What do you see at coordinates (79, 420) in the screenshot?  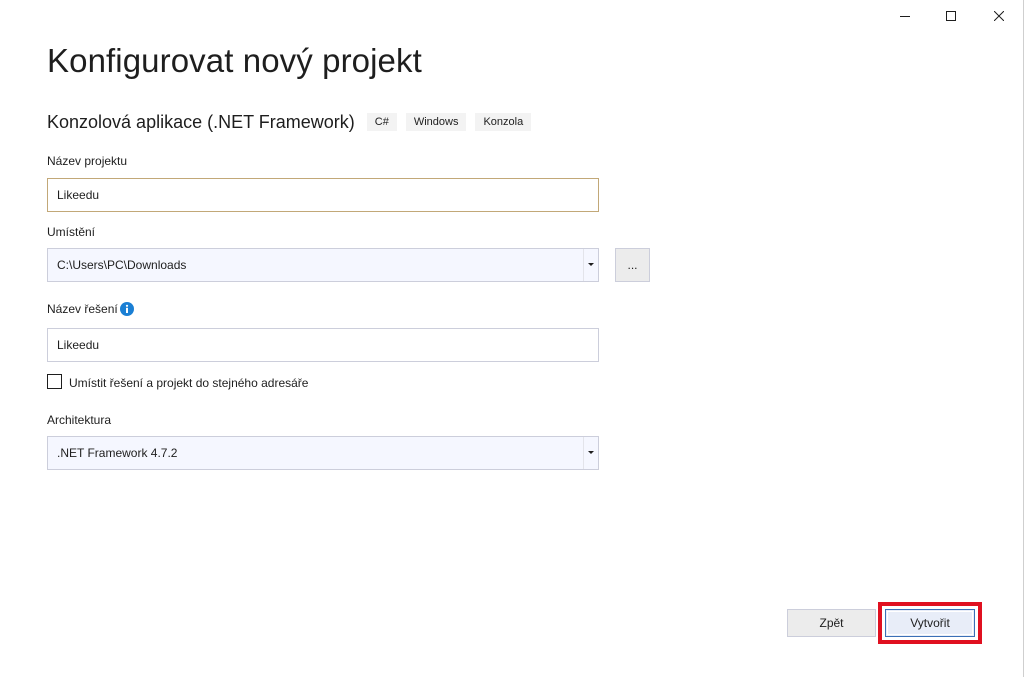 I see `framework-label: Architektura` at bounding box center [79, 420].